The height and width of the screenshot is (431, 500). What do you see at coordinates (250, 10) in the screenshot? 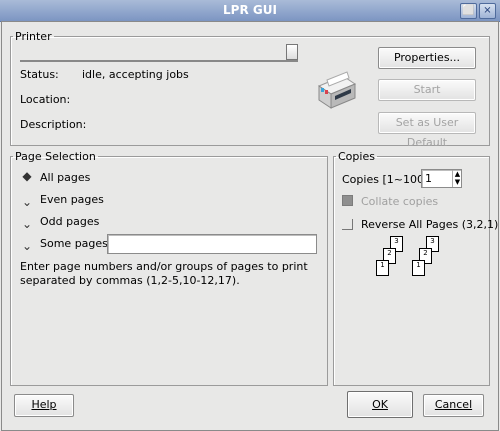
I see `window-title: LPR GUI` at bounding box center [250, 10].